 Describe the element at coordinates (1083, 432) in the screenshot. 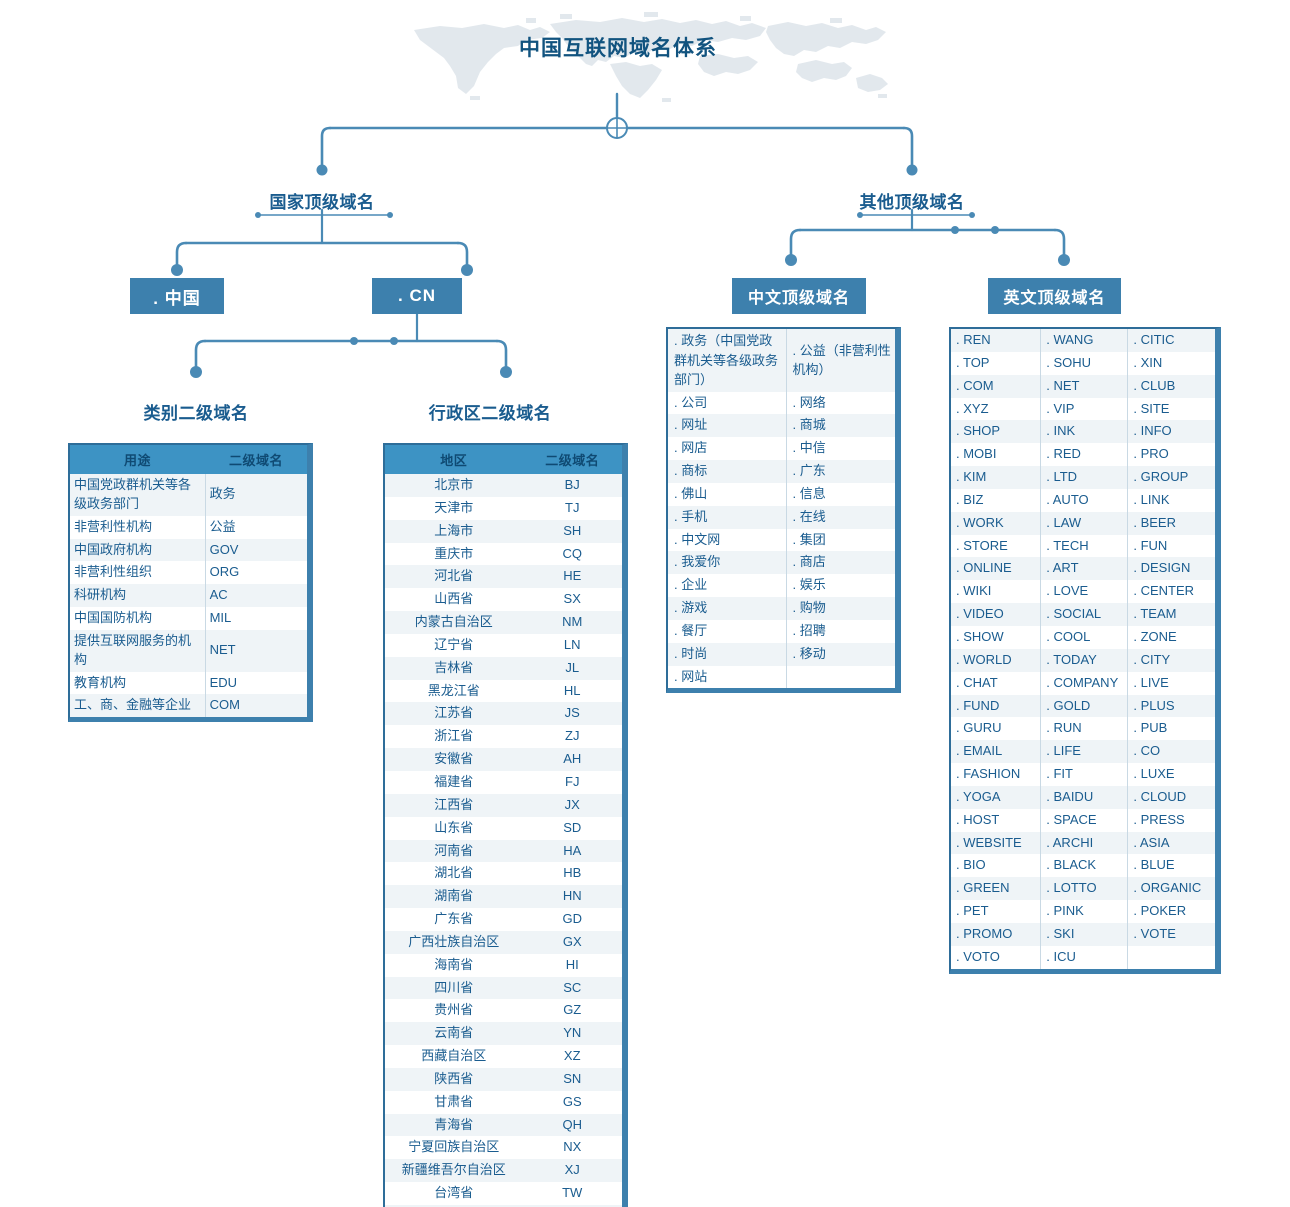

I see `table-row: . SHOP. INK. INFO` at that location.